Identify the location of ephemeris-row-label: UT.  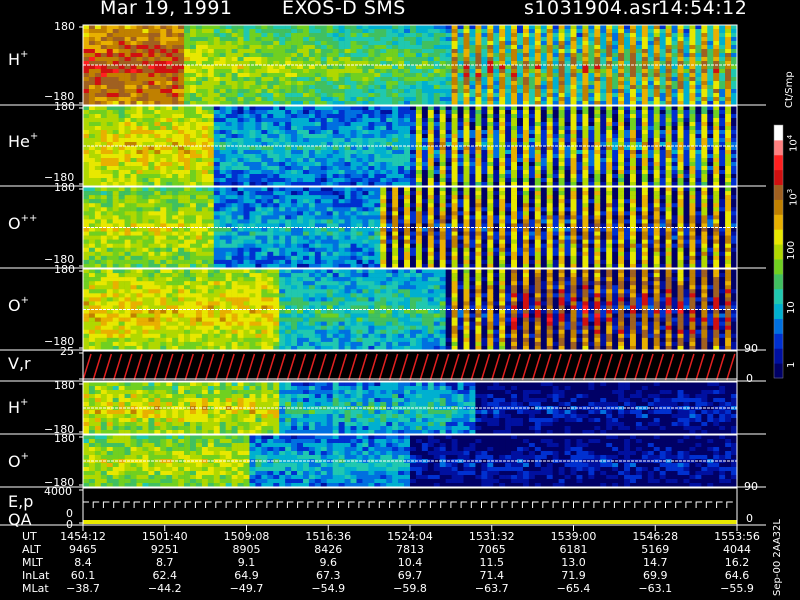
(29, 536).